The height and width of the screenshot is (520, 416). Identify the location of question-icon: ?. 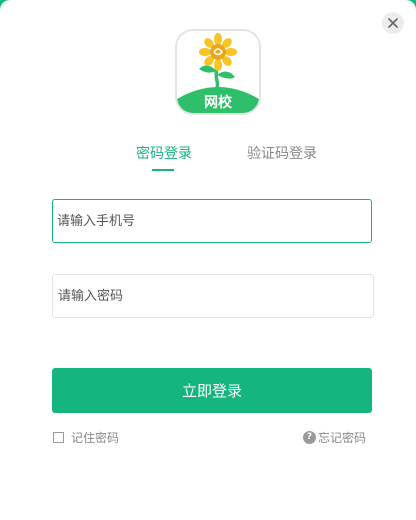
(309, 437).